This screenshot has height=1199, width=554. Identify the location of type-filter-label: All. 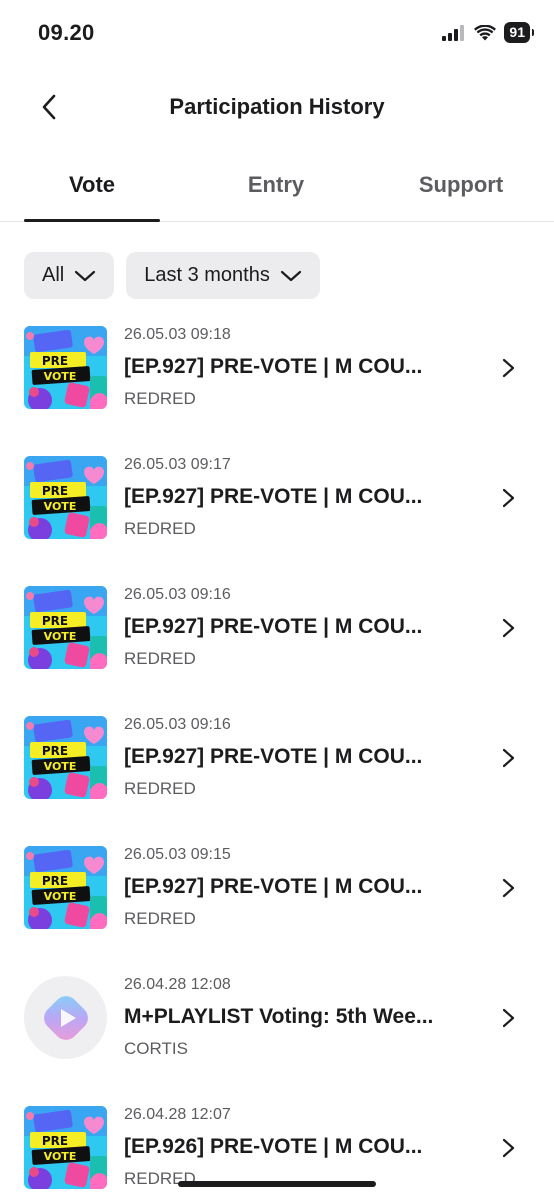
(53, 275).